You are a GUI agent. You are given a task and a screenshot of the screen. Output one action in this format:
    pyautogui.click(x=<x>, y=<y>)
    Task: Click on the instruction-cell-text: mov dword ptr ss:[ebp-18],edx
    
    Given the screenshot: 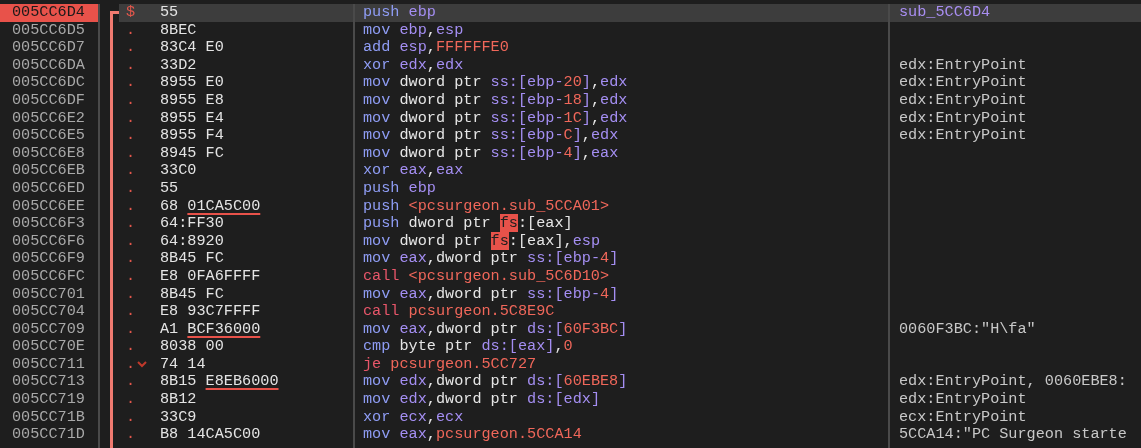 What is the action you would take?
    pyautogui.click(x=495, y=100)
    